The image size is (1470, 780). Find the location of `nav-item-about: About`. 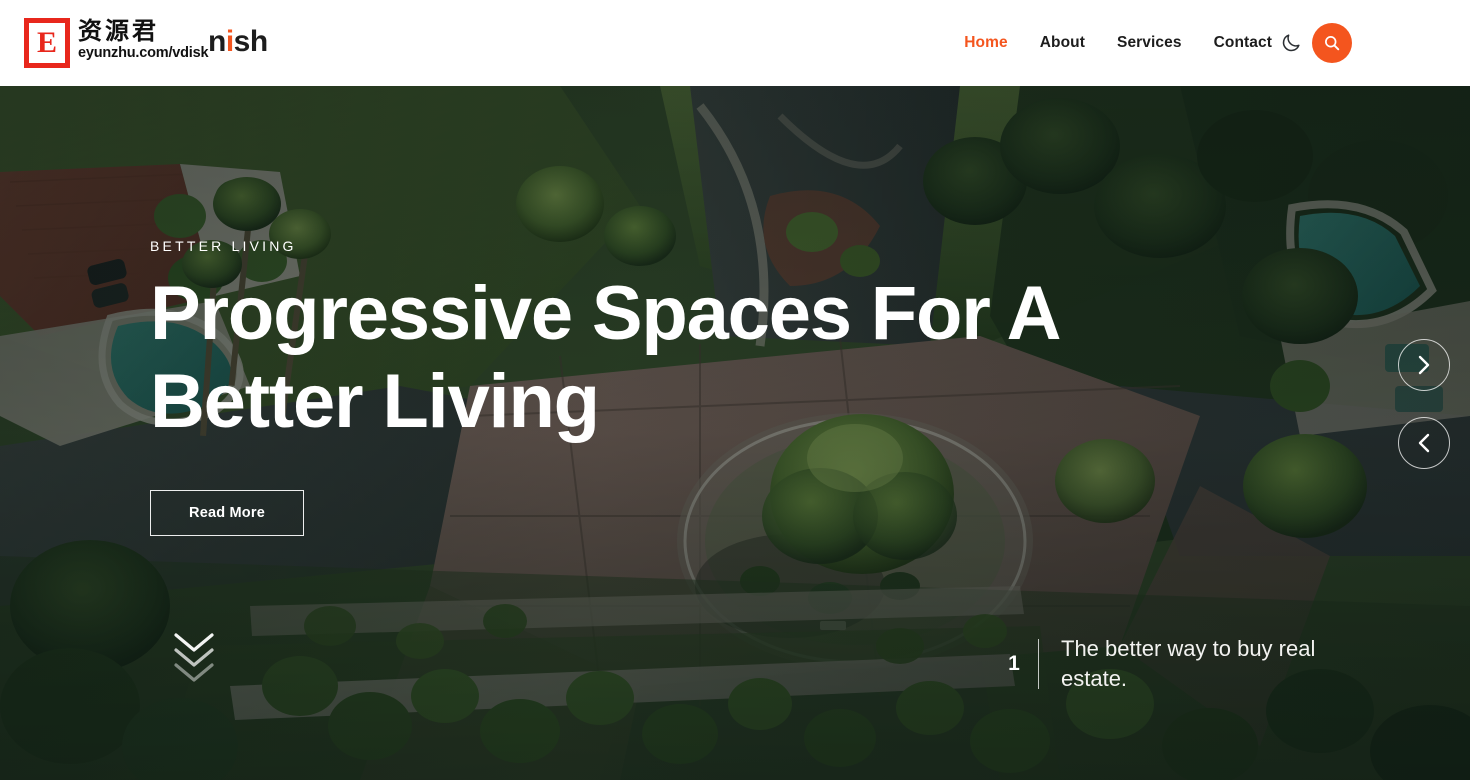

nav-item-about: About is located at coordinates (1062, 43).